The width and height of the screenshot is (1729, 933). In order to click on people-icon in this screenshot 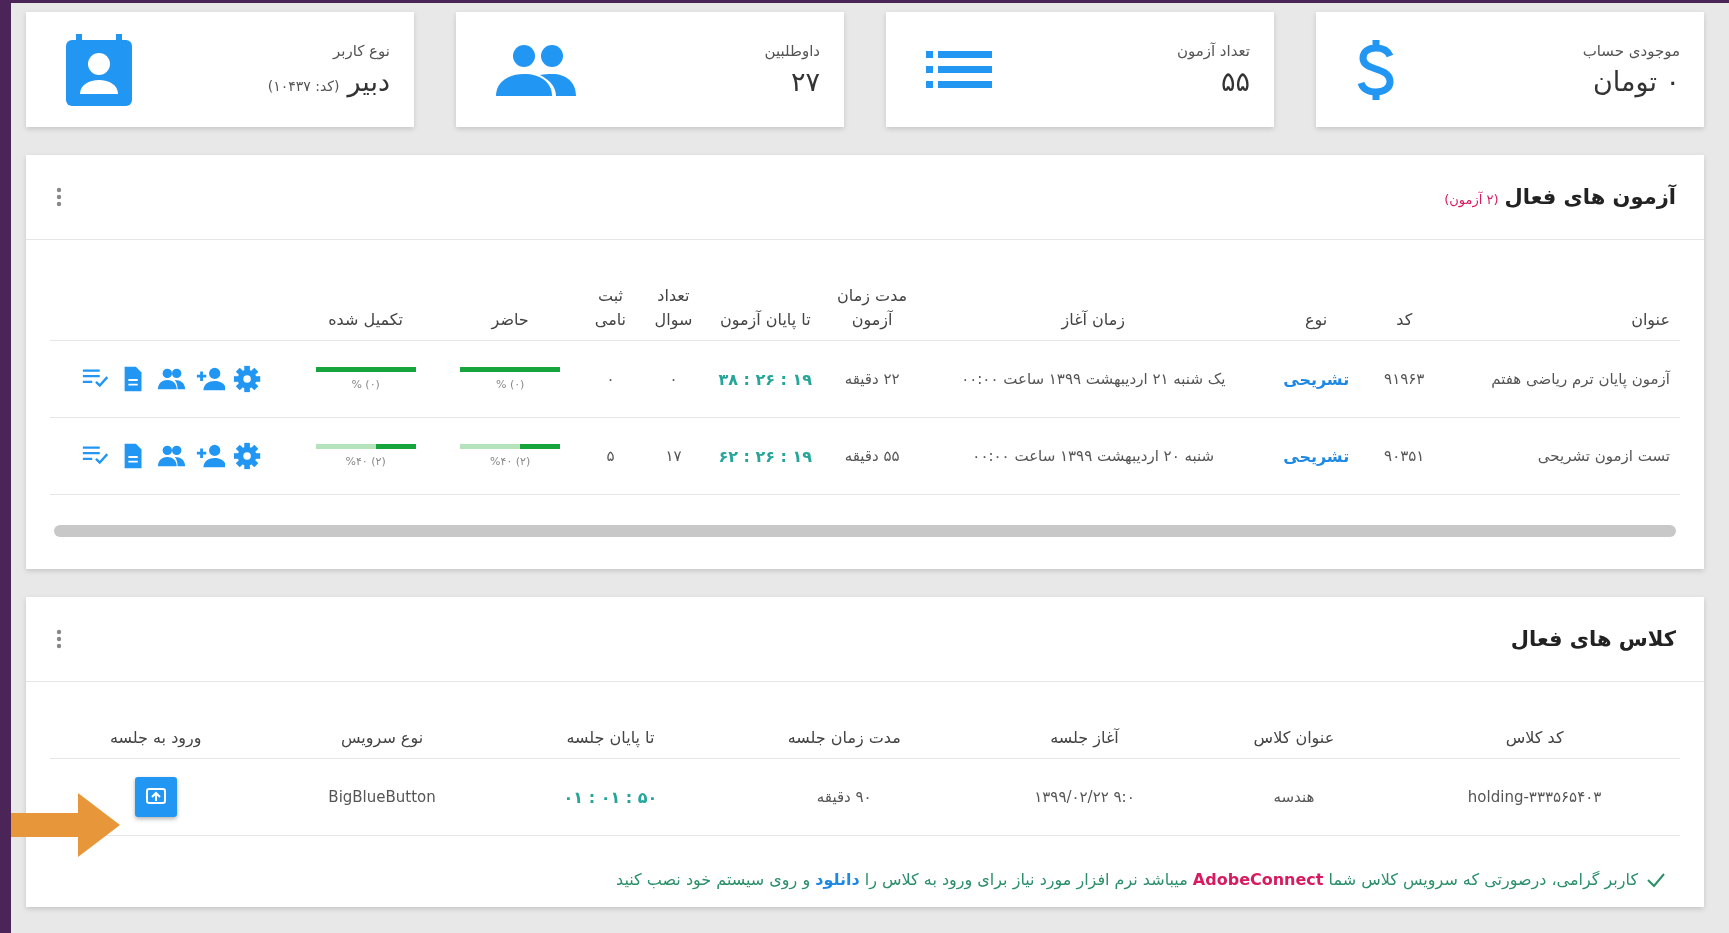, I will do `click(536, 69)`.